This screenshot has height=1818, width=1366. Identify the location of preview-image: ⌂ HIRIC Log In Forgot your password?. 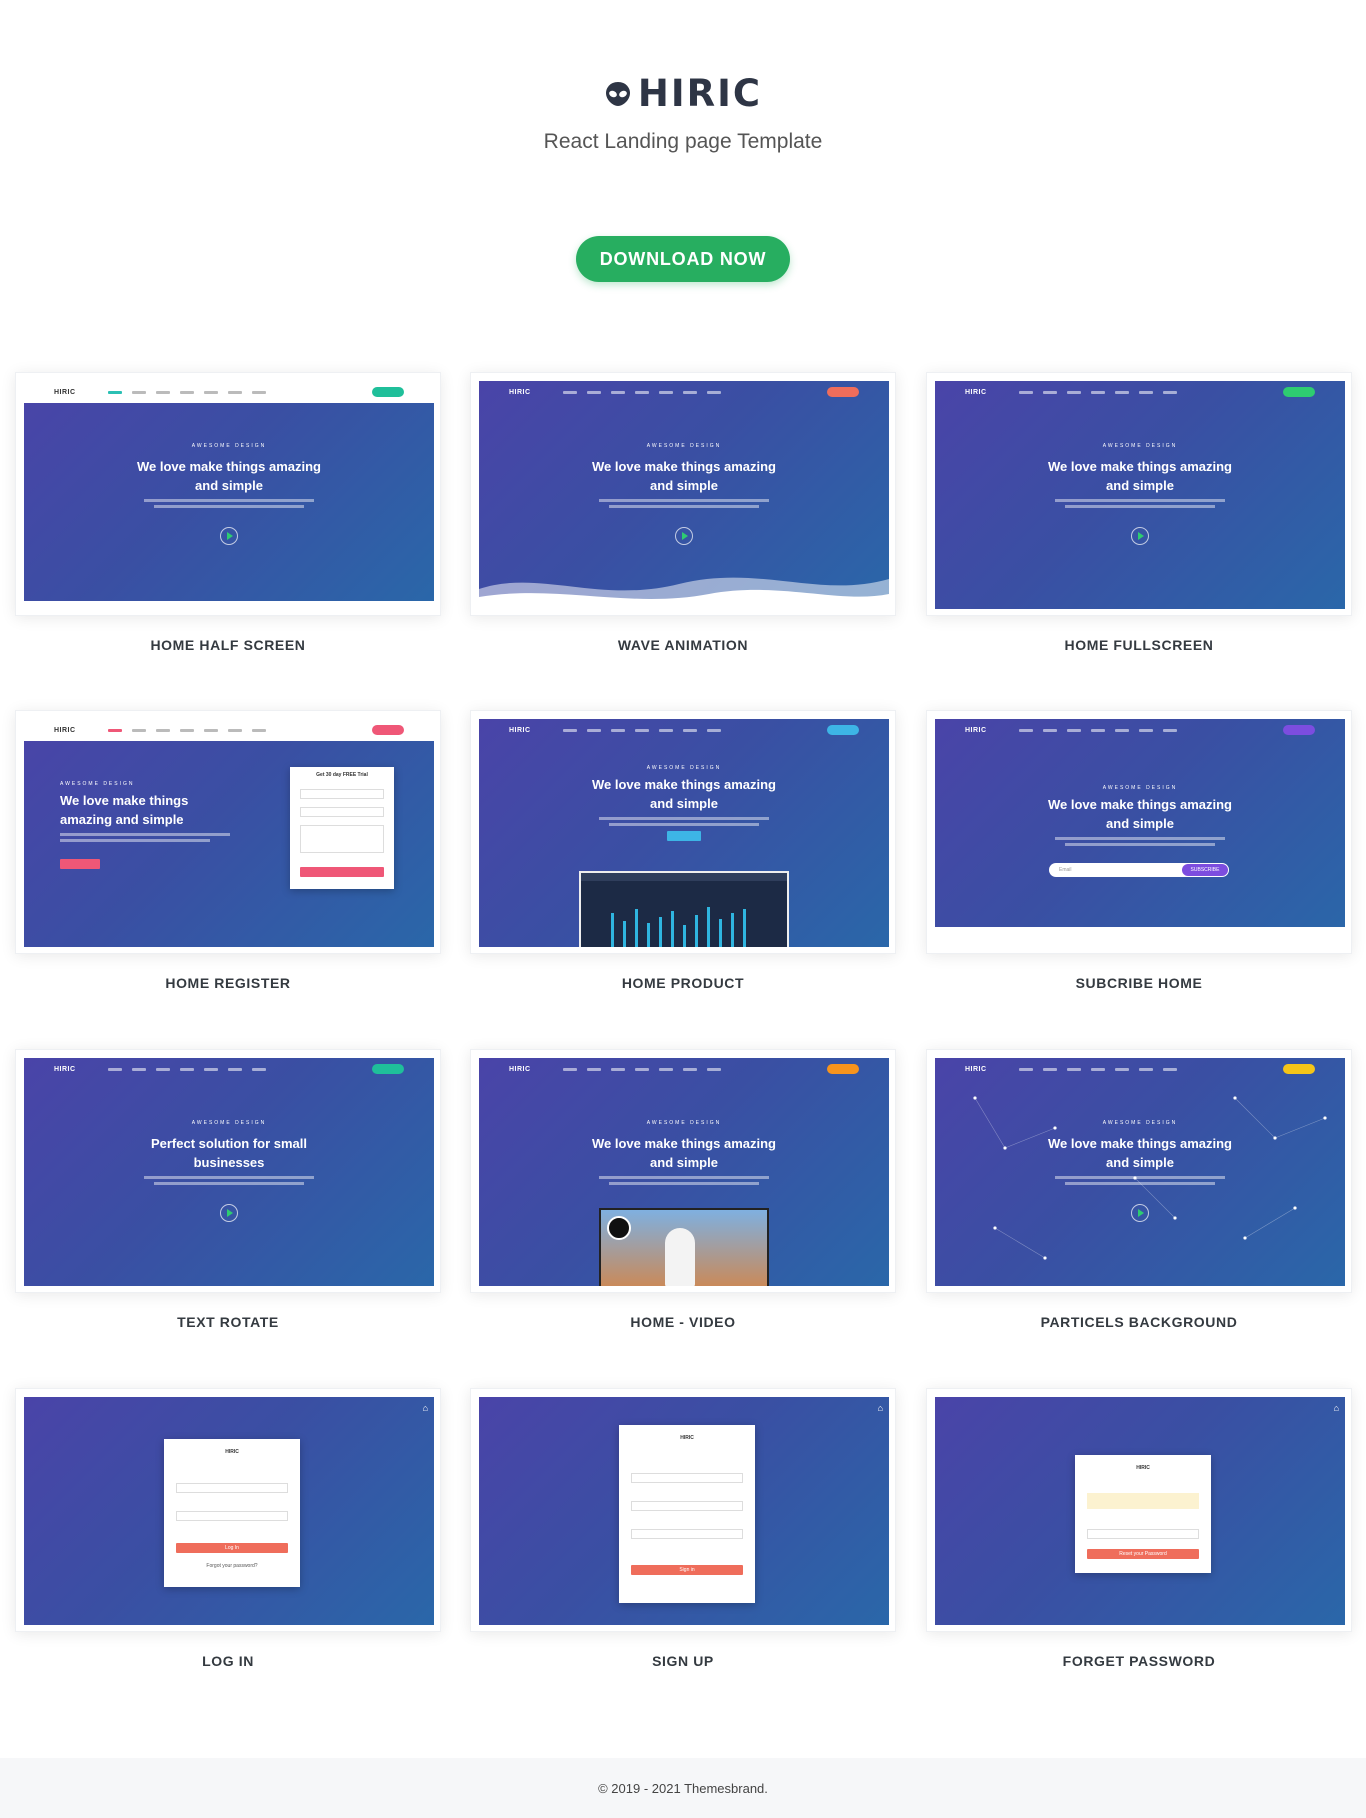
(229, 1511).